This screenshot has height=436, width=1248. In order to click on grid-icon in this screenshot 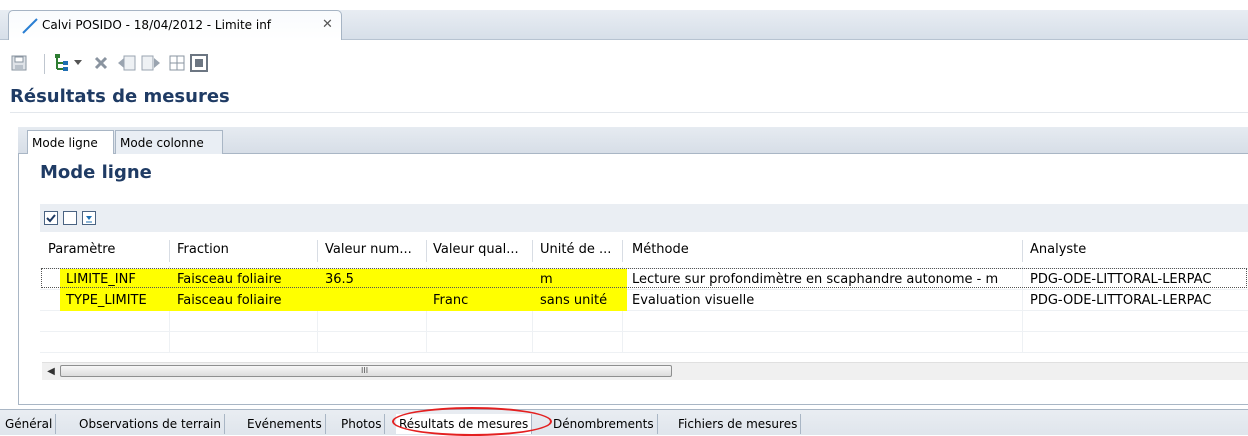, I will do `click(177, 63)`.